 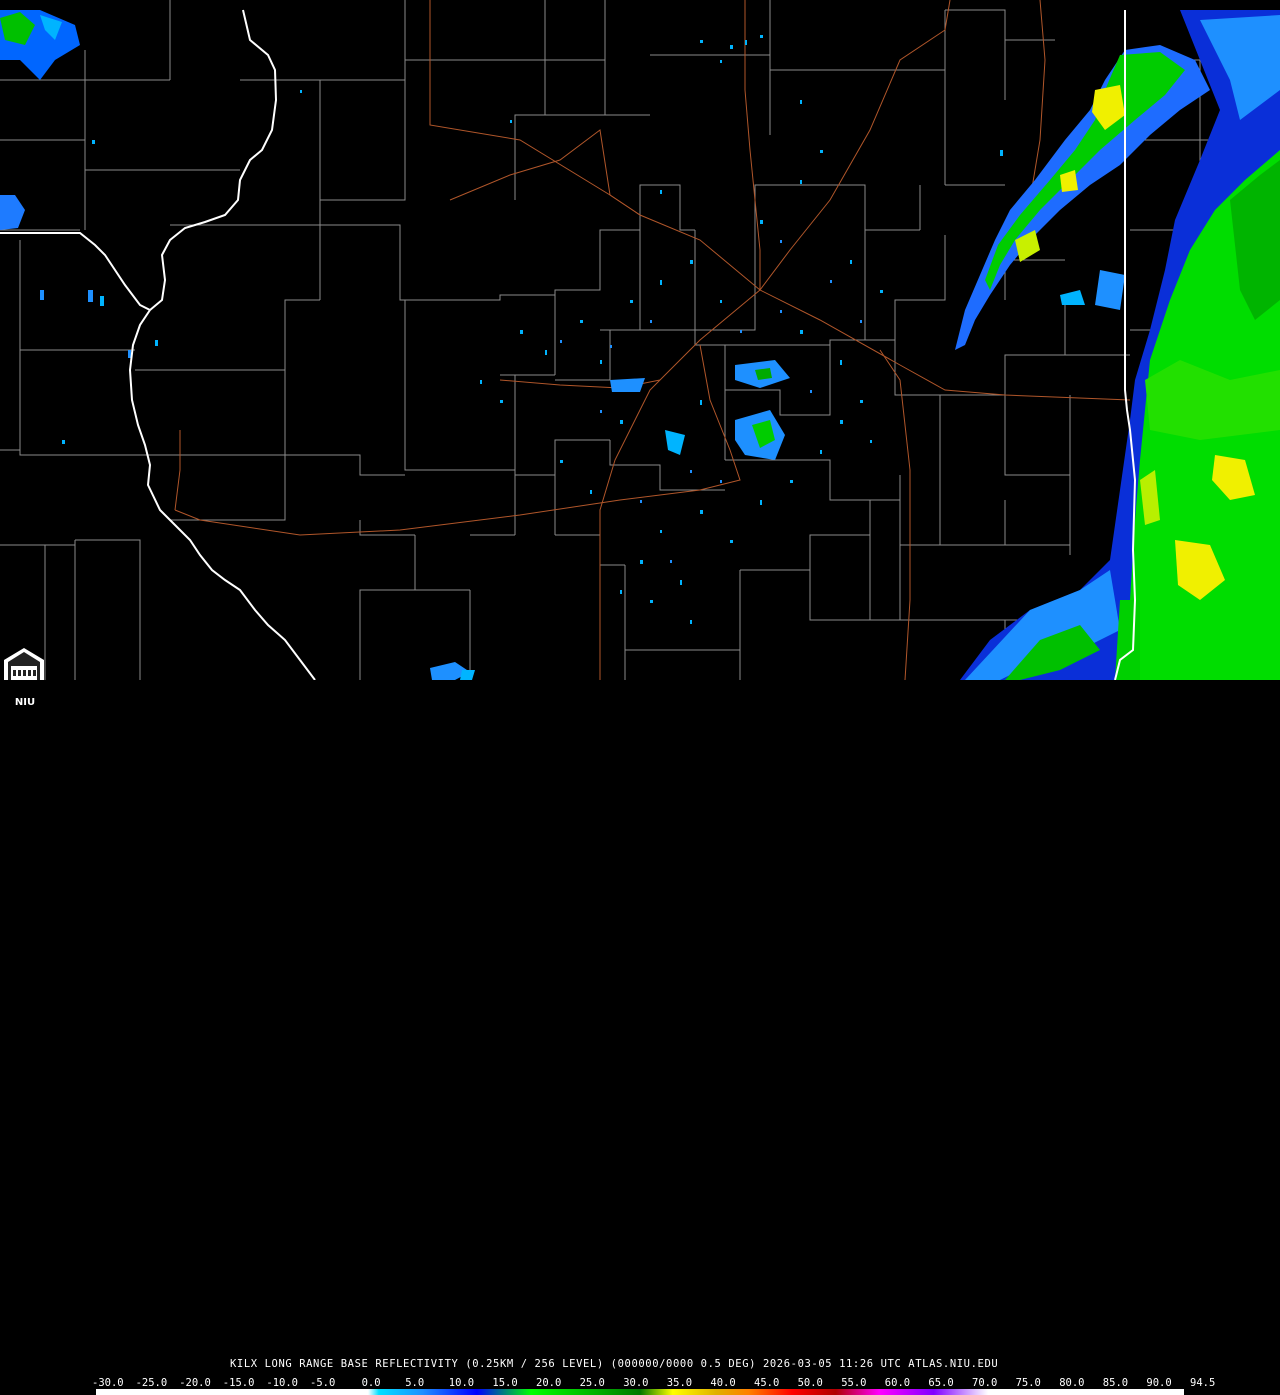 I want to click on scale-tick-label: 85.0, so click(x=1115, y=1383).